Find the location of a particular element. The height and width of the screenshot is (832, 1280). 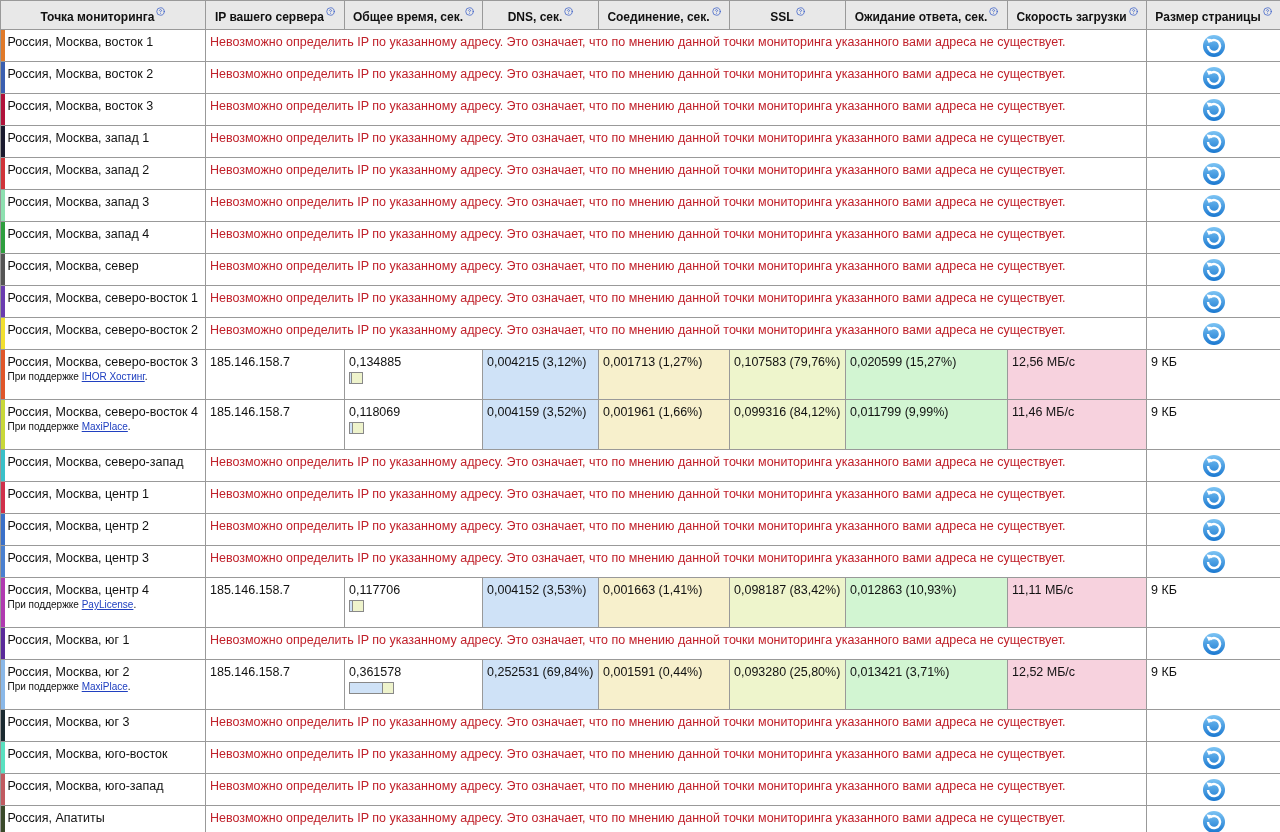

column-header: Ожидание ответа, сек. is located at coordinates (921, 16).